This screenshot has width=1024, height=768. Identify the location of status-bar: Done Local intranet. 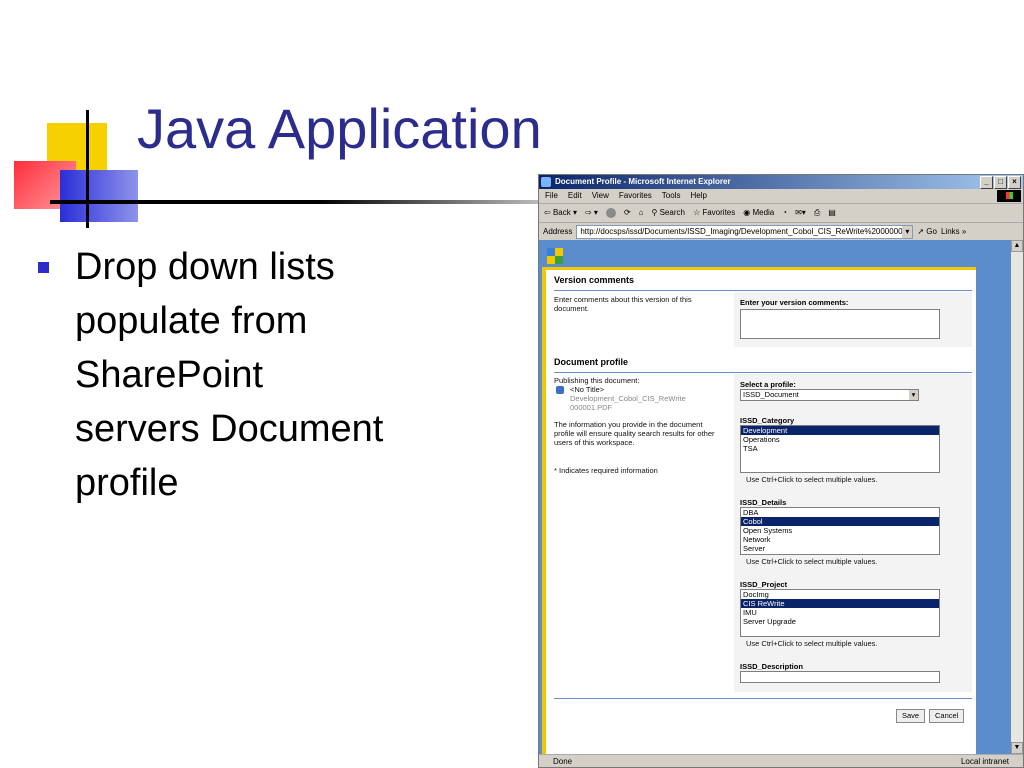
(781, 760).